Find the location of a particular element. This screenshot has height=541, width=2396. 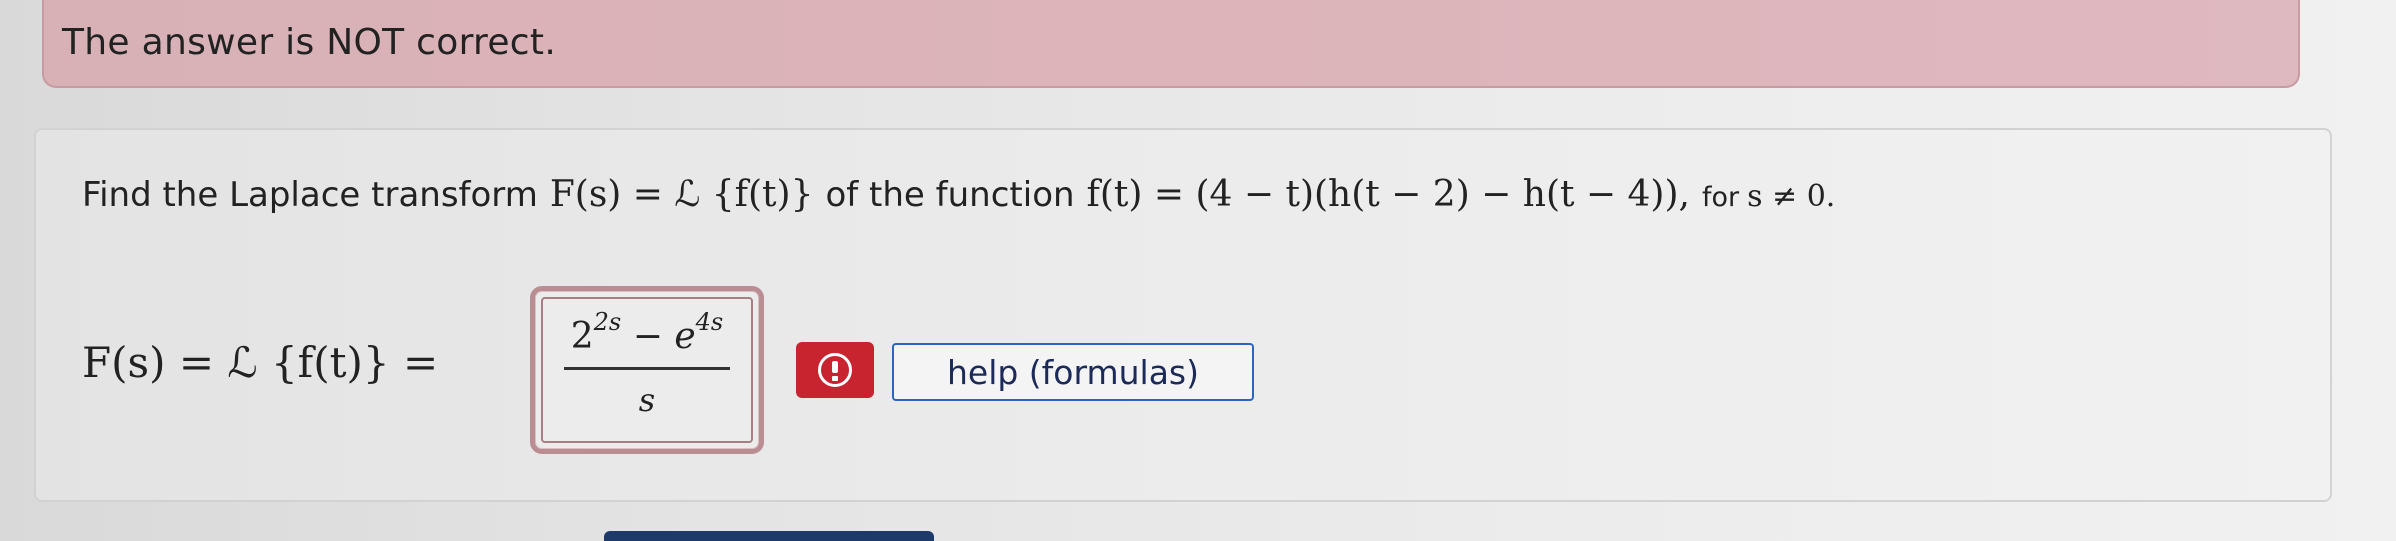

numerator-base-2: e is located at coordinates (685, 336).